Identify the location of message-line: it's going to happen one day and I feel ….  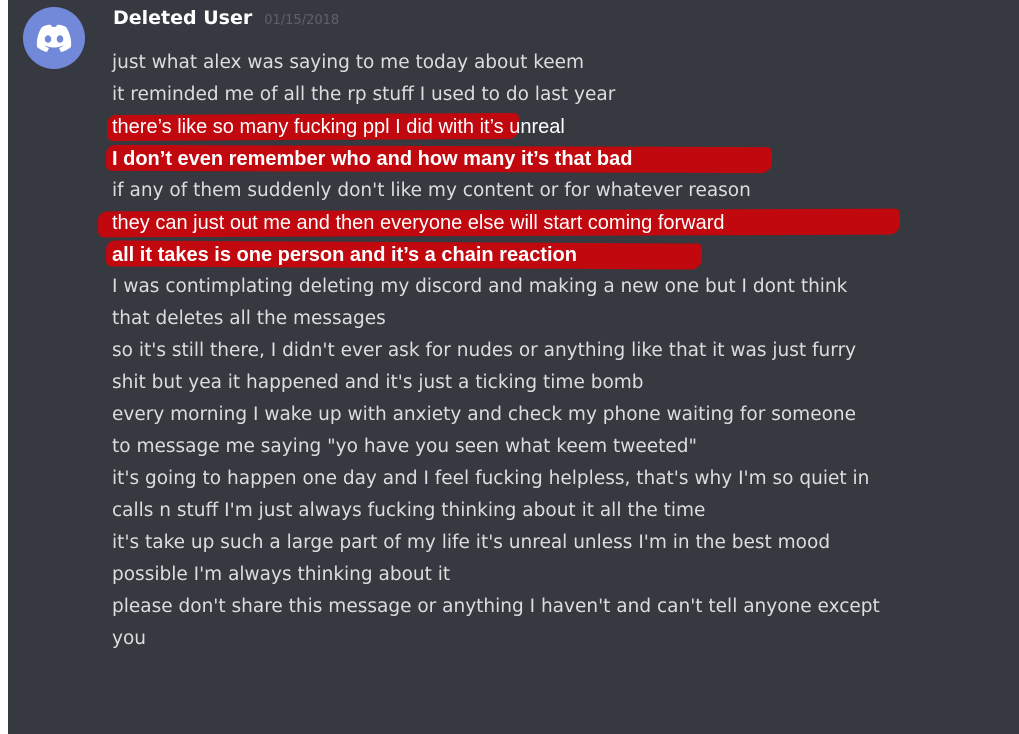
(562, 479).